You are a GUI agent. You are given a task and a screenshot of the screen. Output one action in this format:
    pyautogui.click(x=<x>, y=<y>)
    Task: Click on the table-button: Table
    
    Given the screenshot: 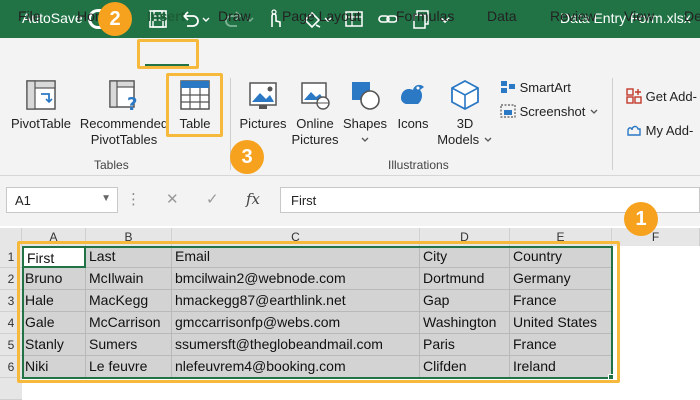 What is the action you would take?
    pyautogui.click(x=195, y=105)
    